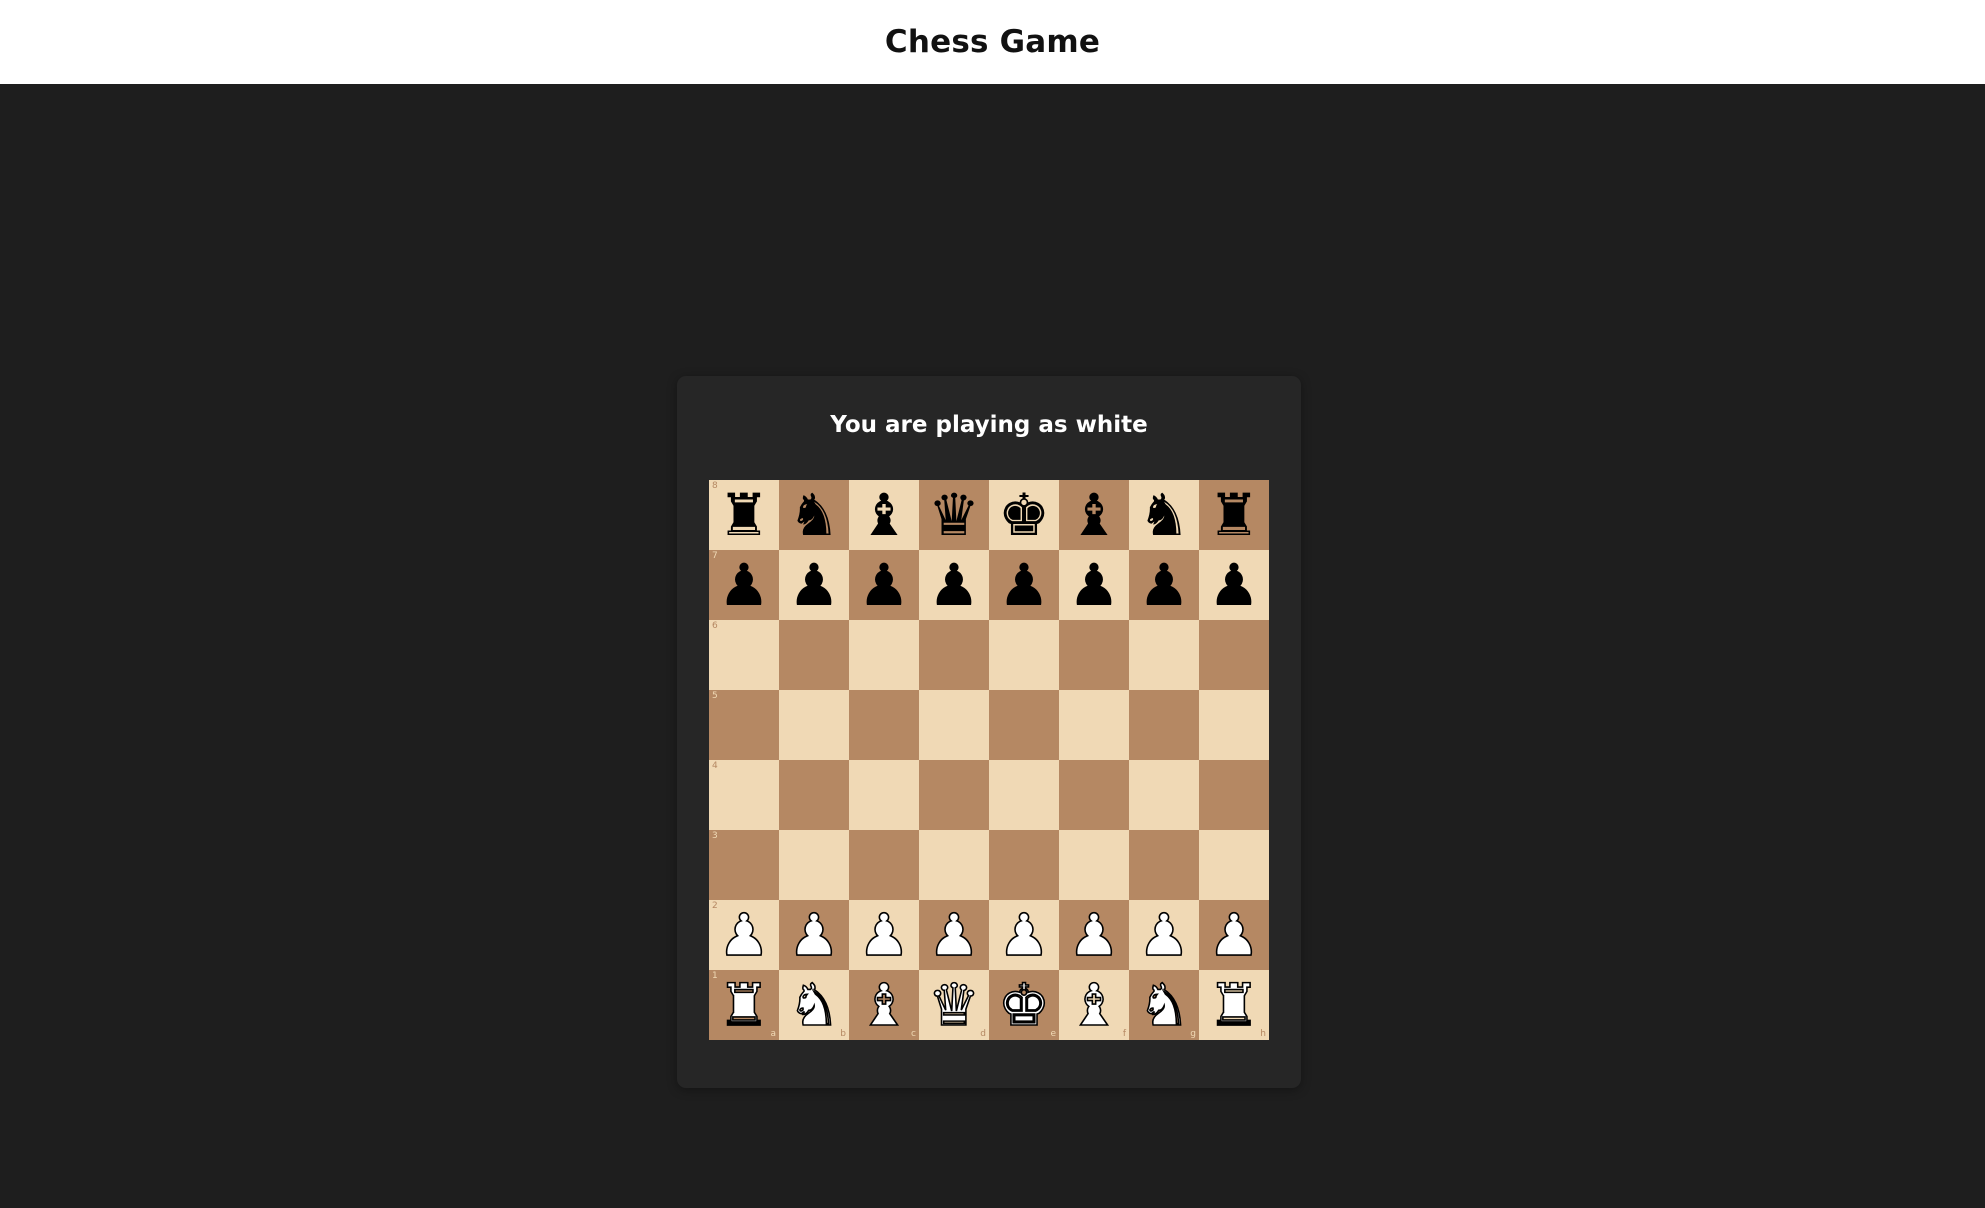 The width and height of the screenshot is (1985, 1208). Describe the element at coordinates (744, 725) in the screenshot. I see `square-a5: 5` at that location.